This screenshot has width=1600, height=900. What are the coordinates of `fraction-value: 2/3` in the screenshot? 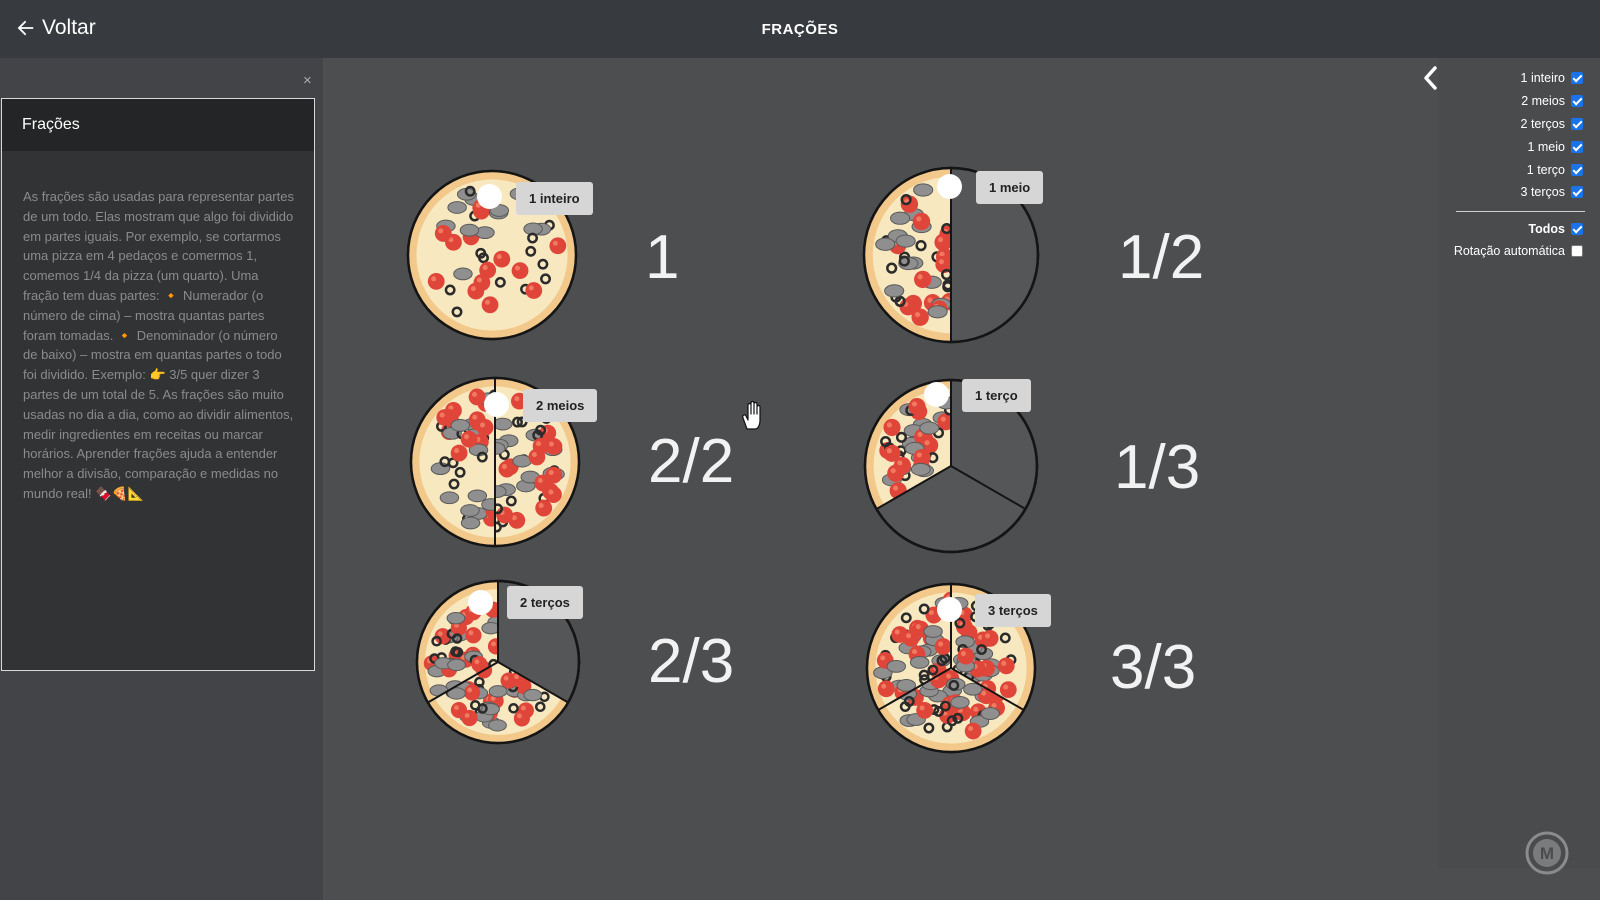 It's located at (691, 661).